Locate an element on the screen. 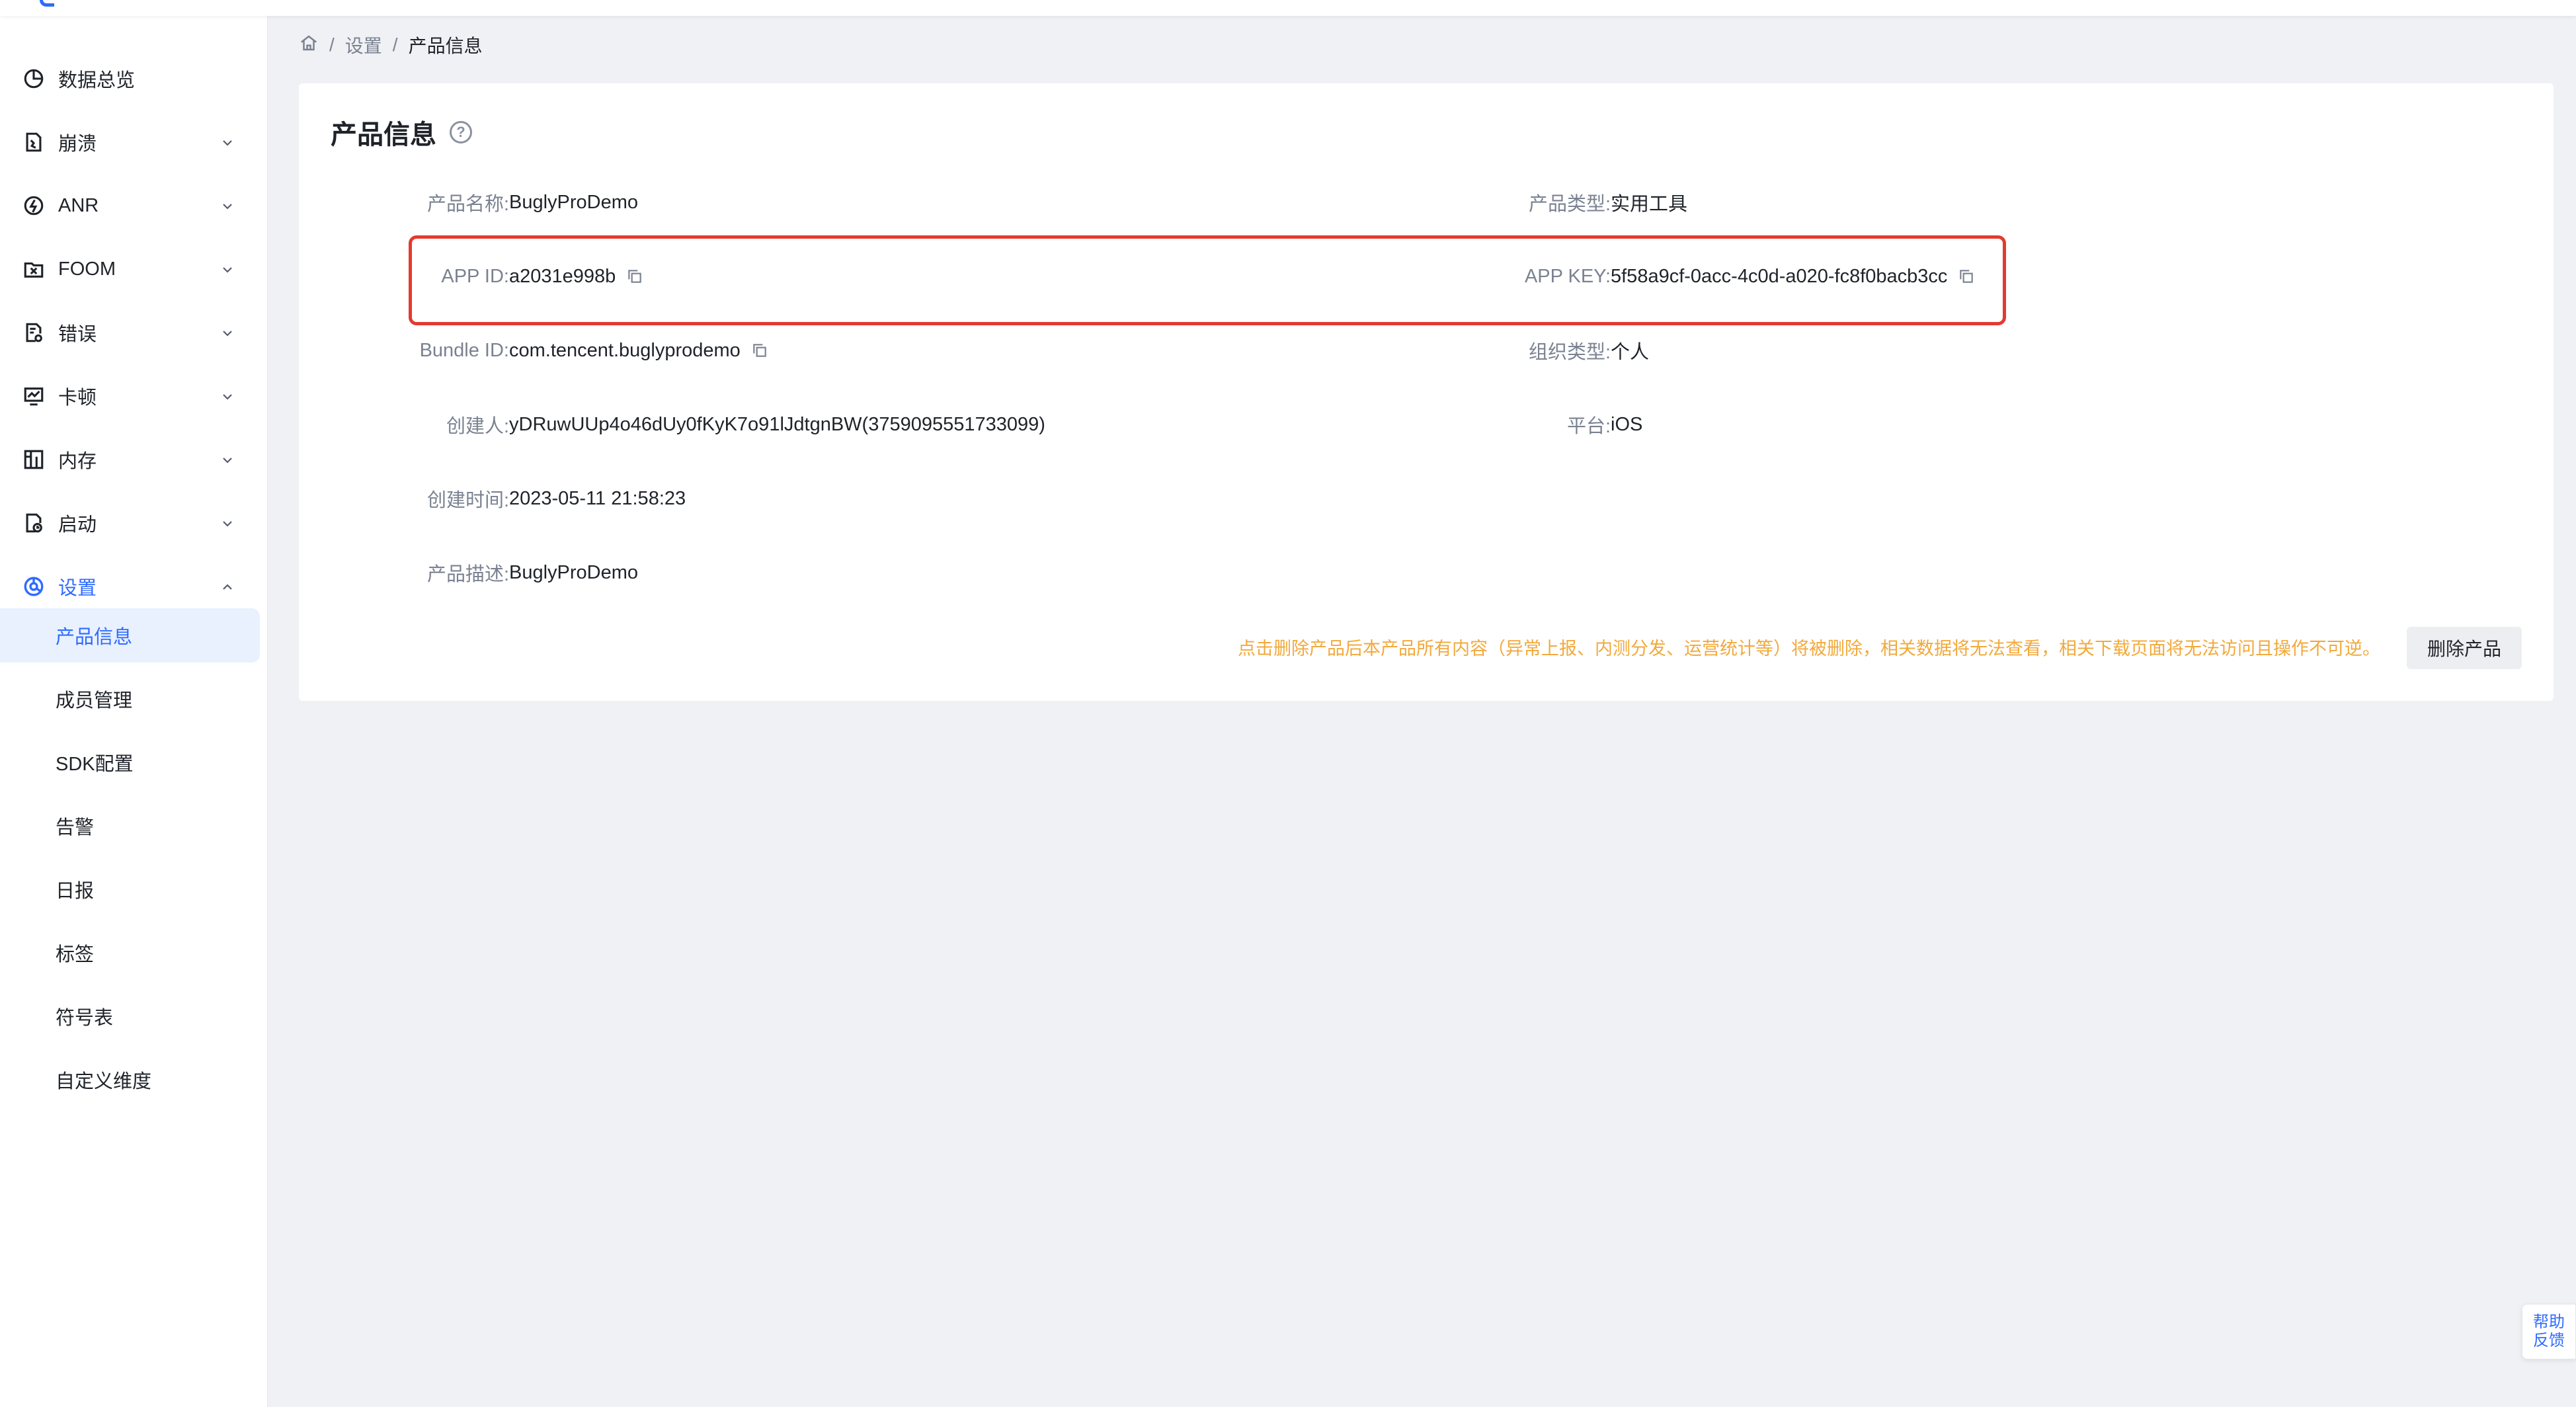 This screenshot has height=1407, width=2576. sidebar-subitem-label: 日报 is located at coordinates (75, 892).